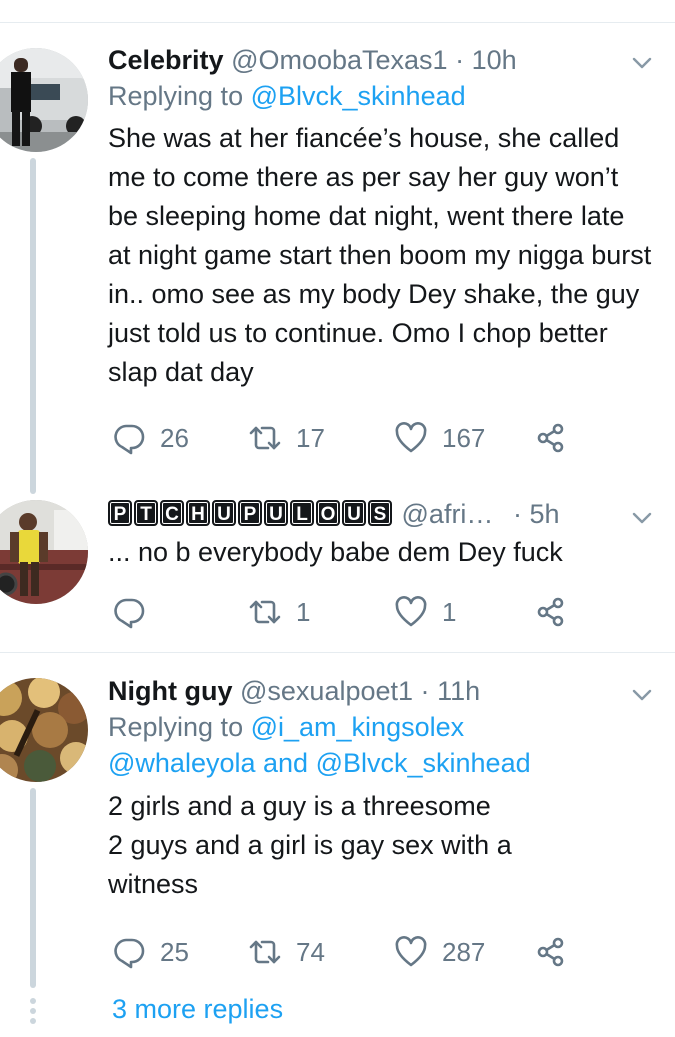 The width and height of the screenshot is (675, 1037). I want to click on name-letter: L, so click(302, 513).